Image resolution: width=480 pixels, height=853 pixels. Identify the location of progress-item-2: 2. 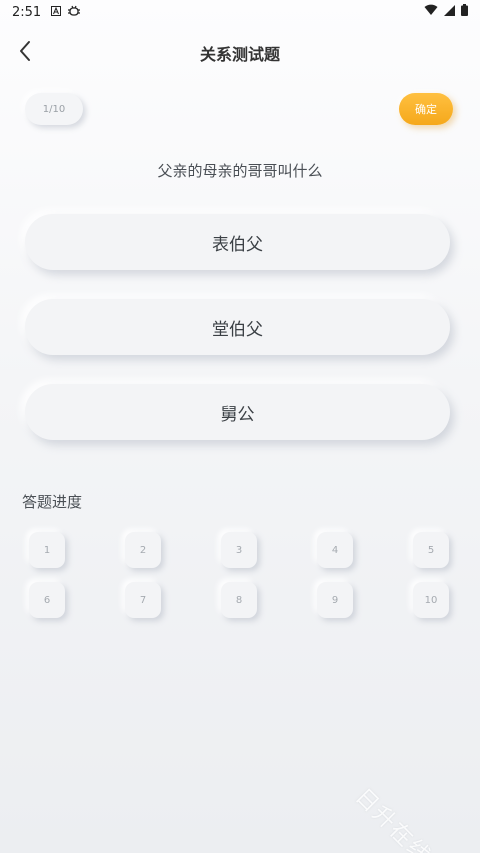
(143, 550).